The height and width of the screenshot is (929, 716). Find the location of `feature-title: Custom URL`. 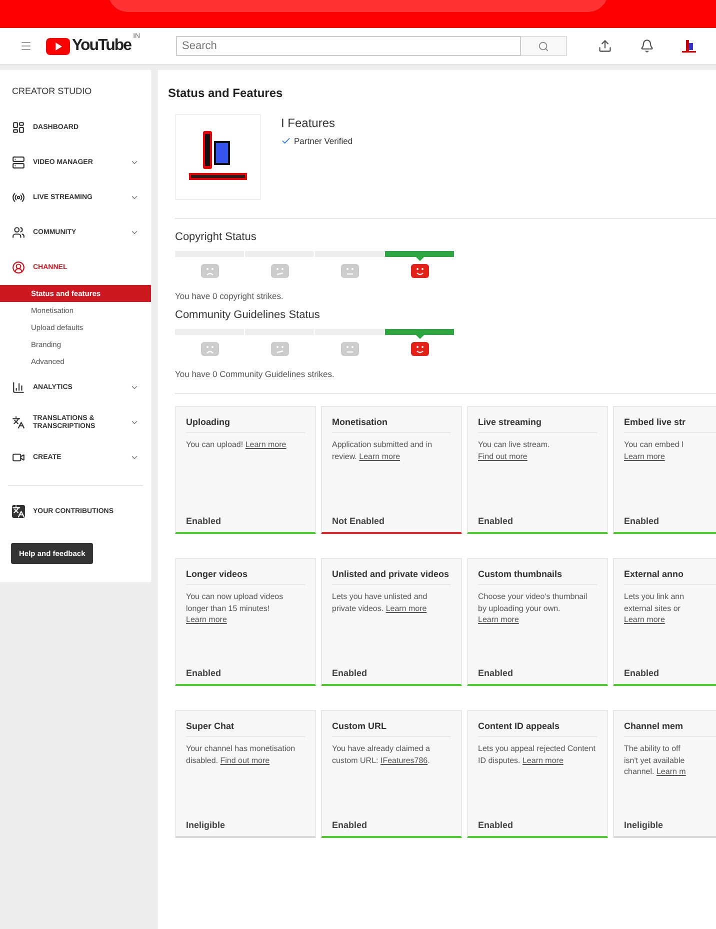

feature-title: Custom URL is located at coordinates (391, 729).